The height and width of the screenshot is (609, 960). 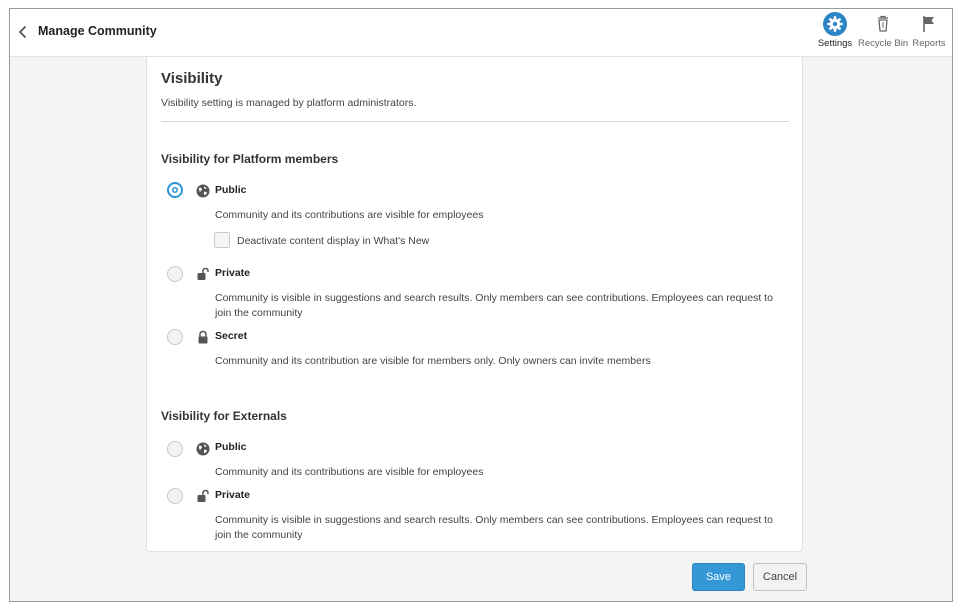 I want to click on flag-icon, so click(x=928, y=24).